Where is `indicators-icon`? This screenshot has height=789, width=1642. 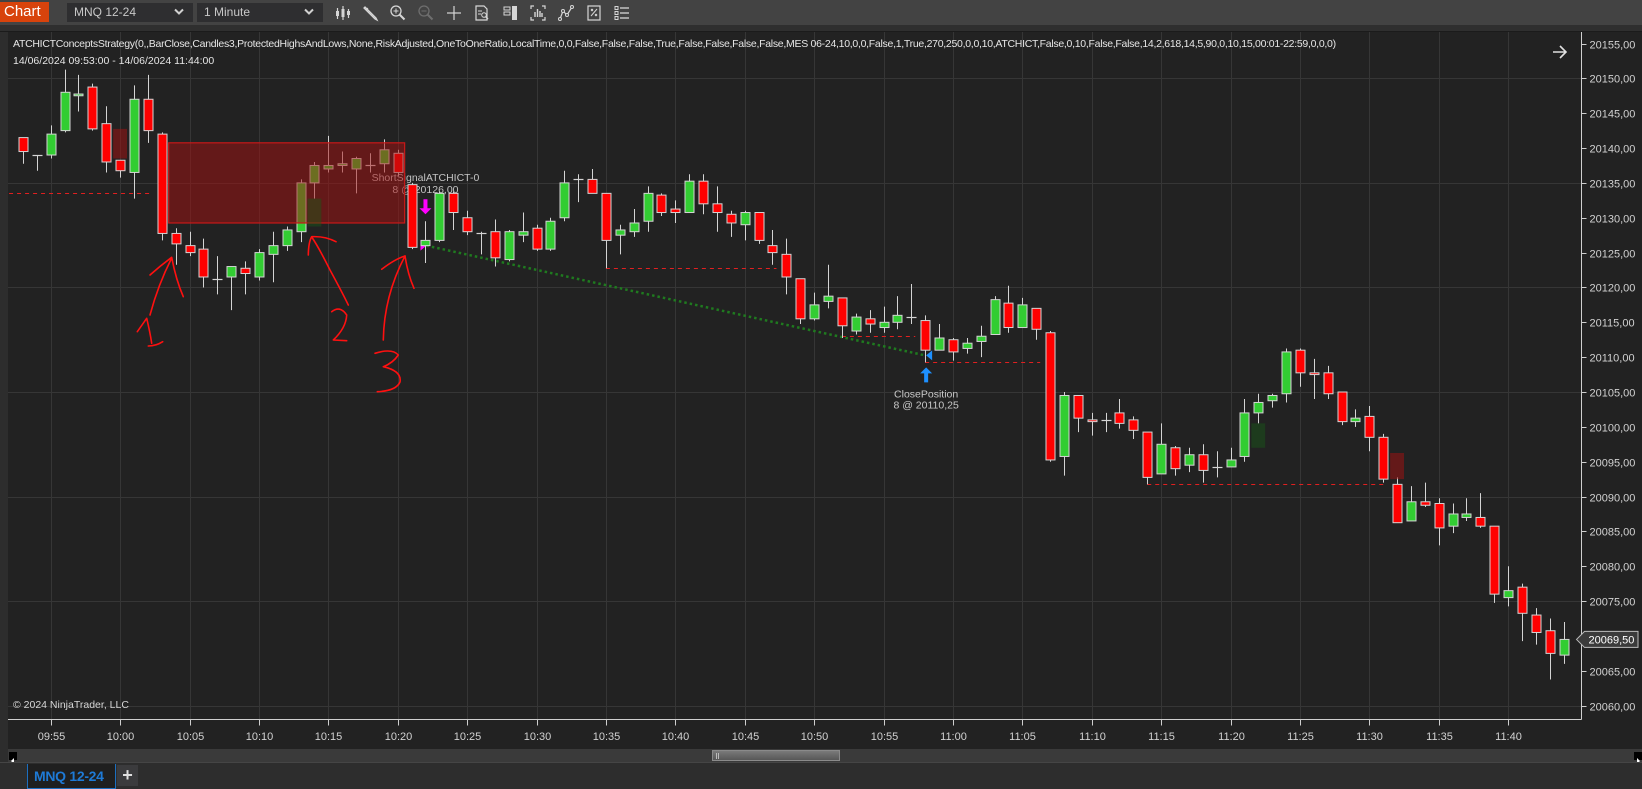
indicators-icon is located at coordinates (622, 13).